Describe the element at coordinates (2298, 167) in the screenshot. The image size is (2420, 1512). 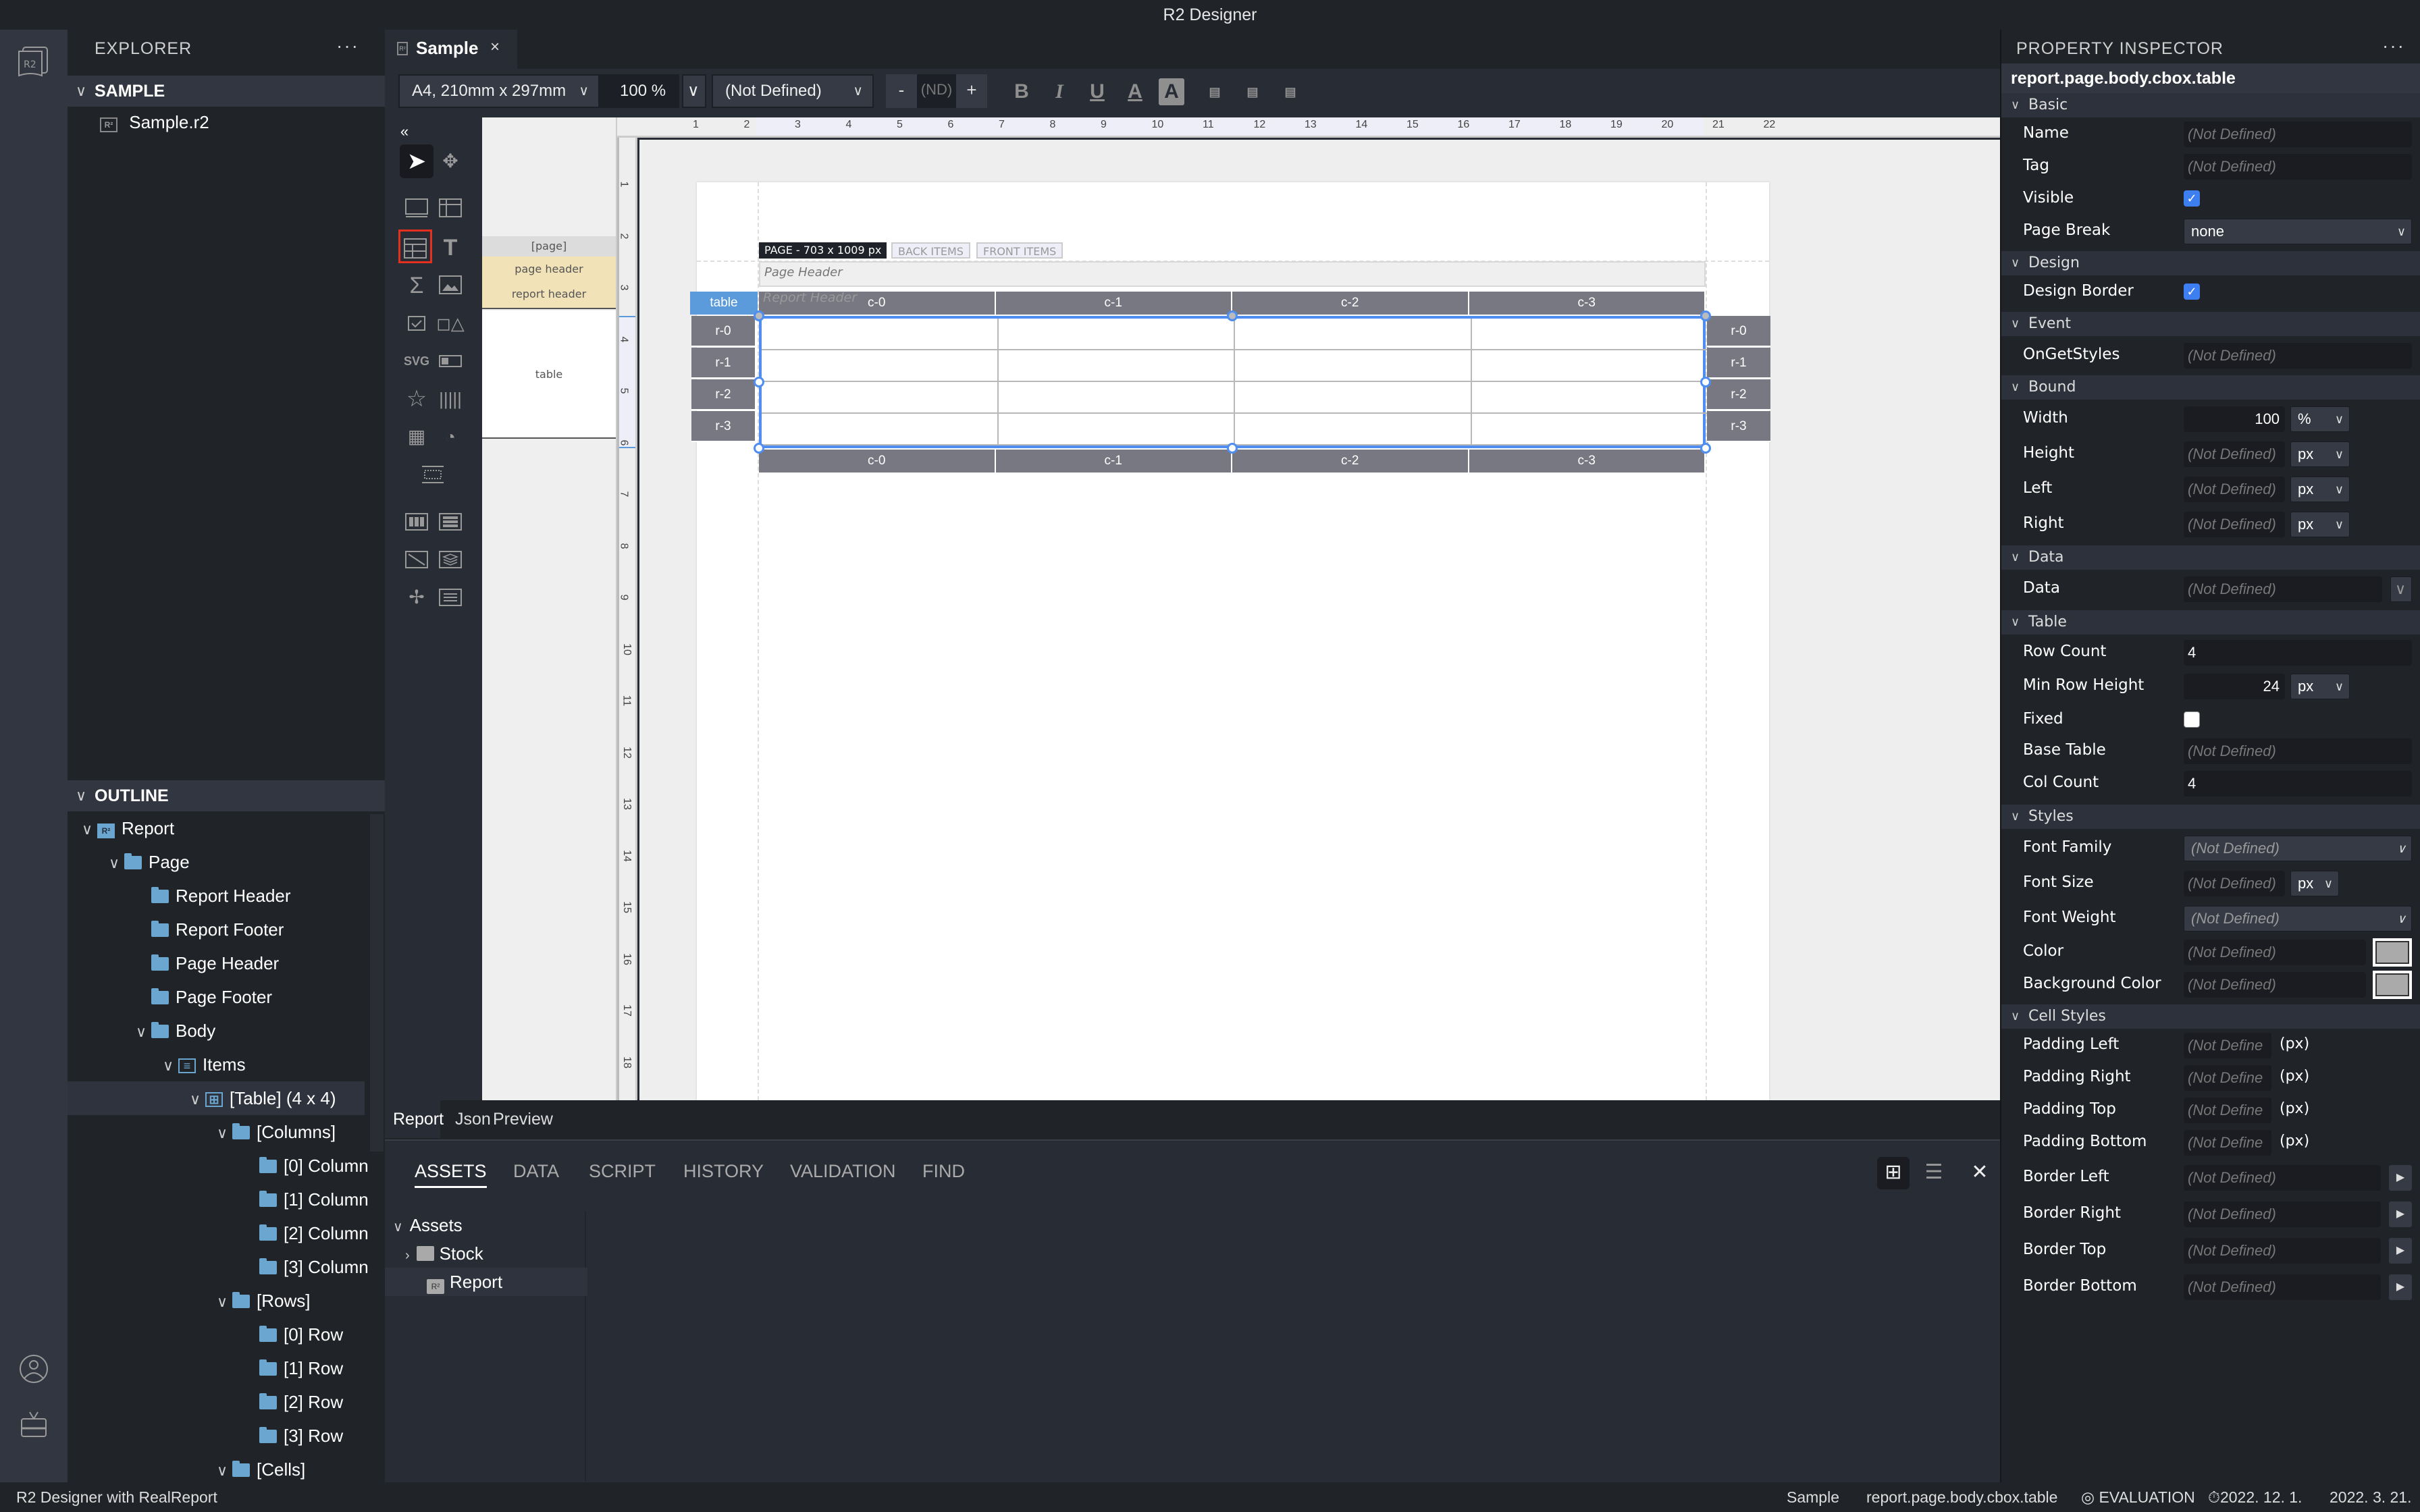
I see `tag-input: (Not Defined)` at that location.